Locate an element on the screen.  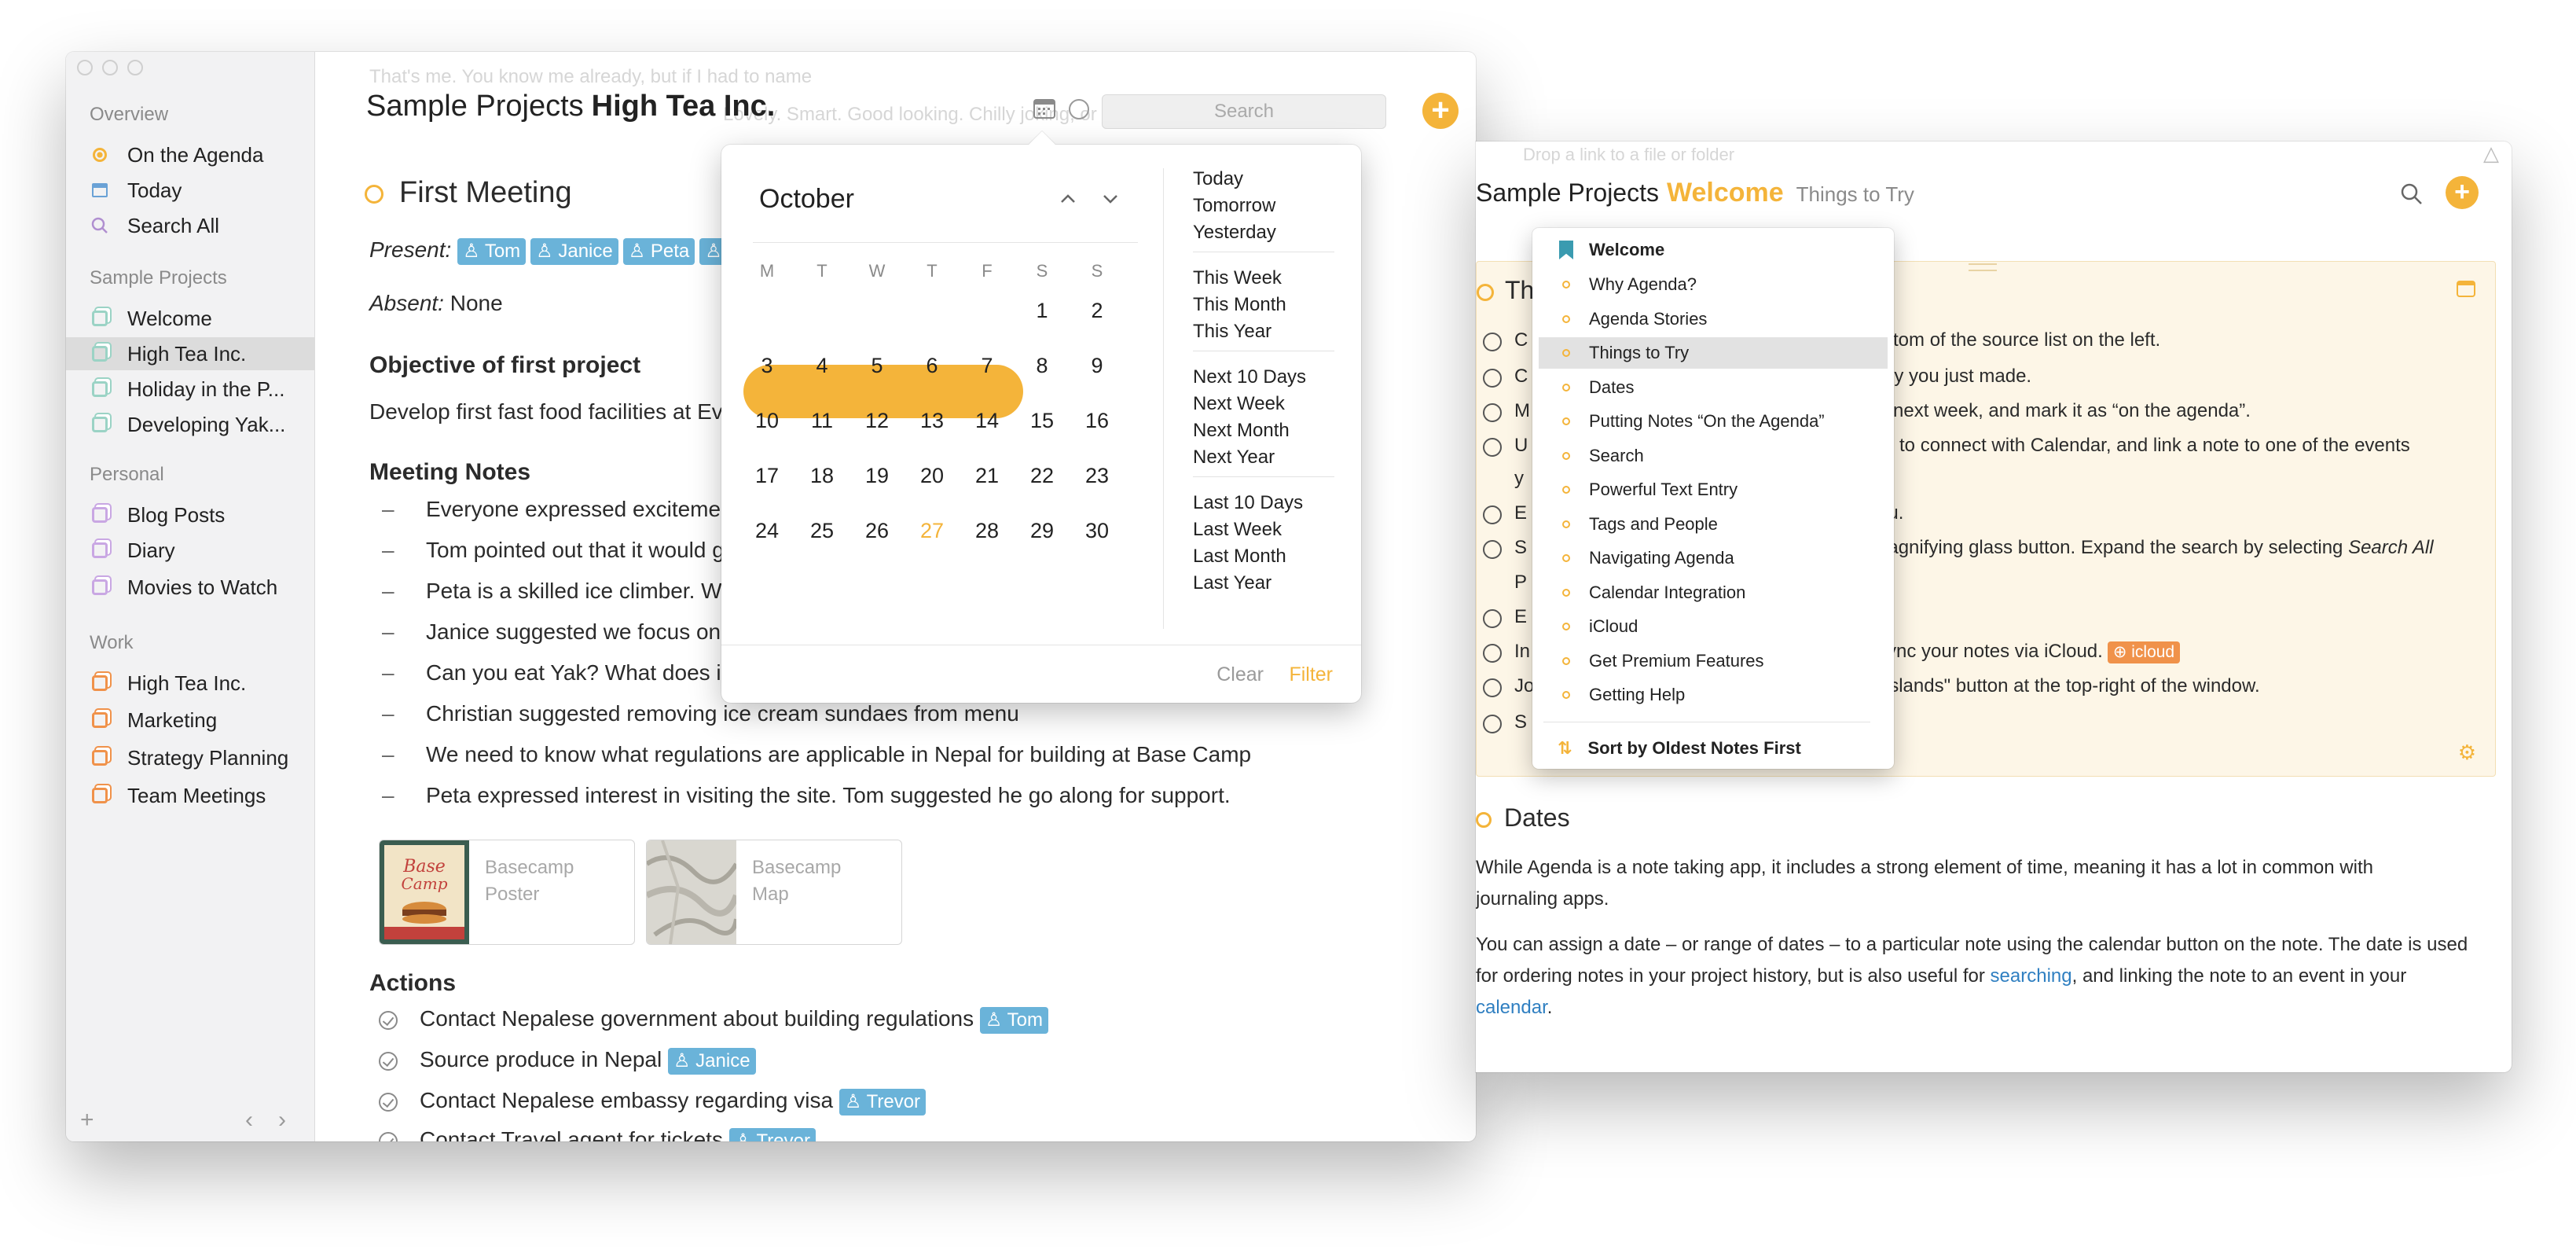
calendar-day: 7 is located at coordinates (987, 366).